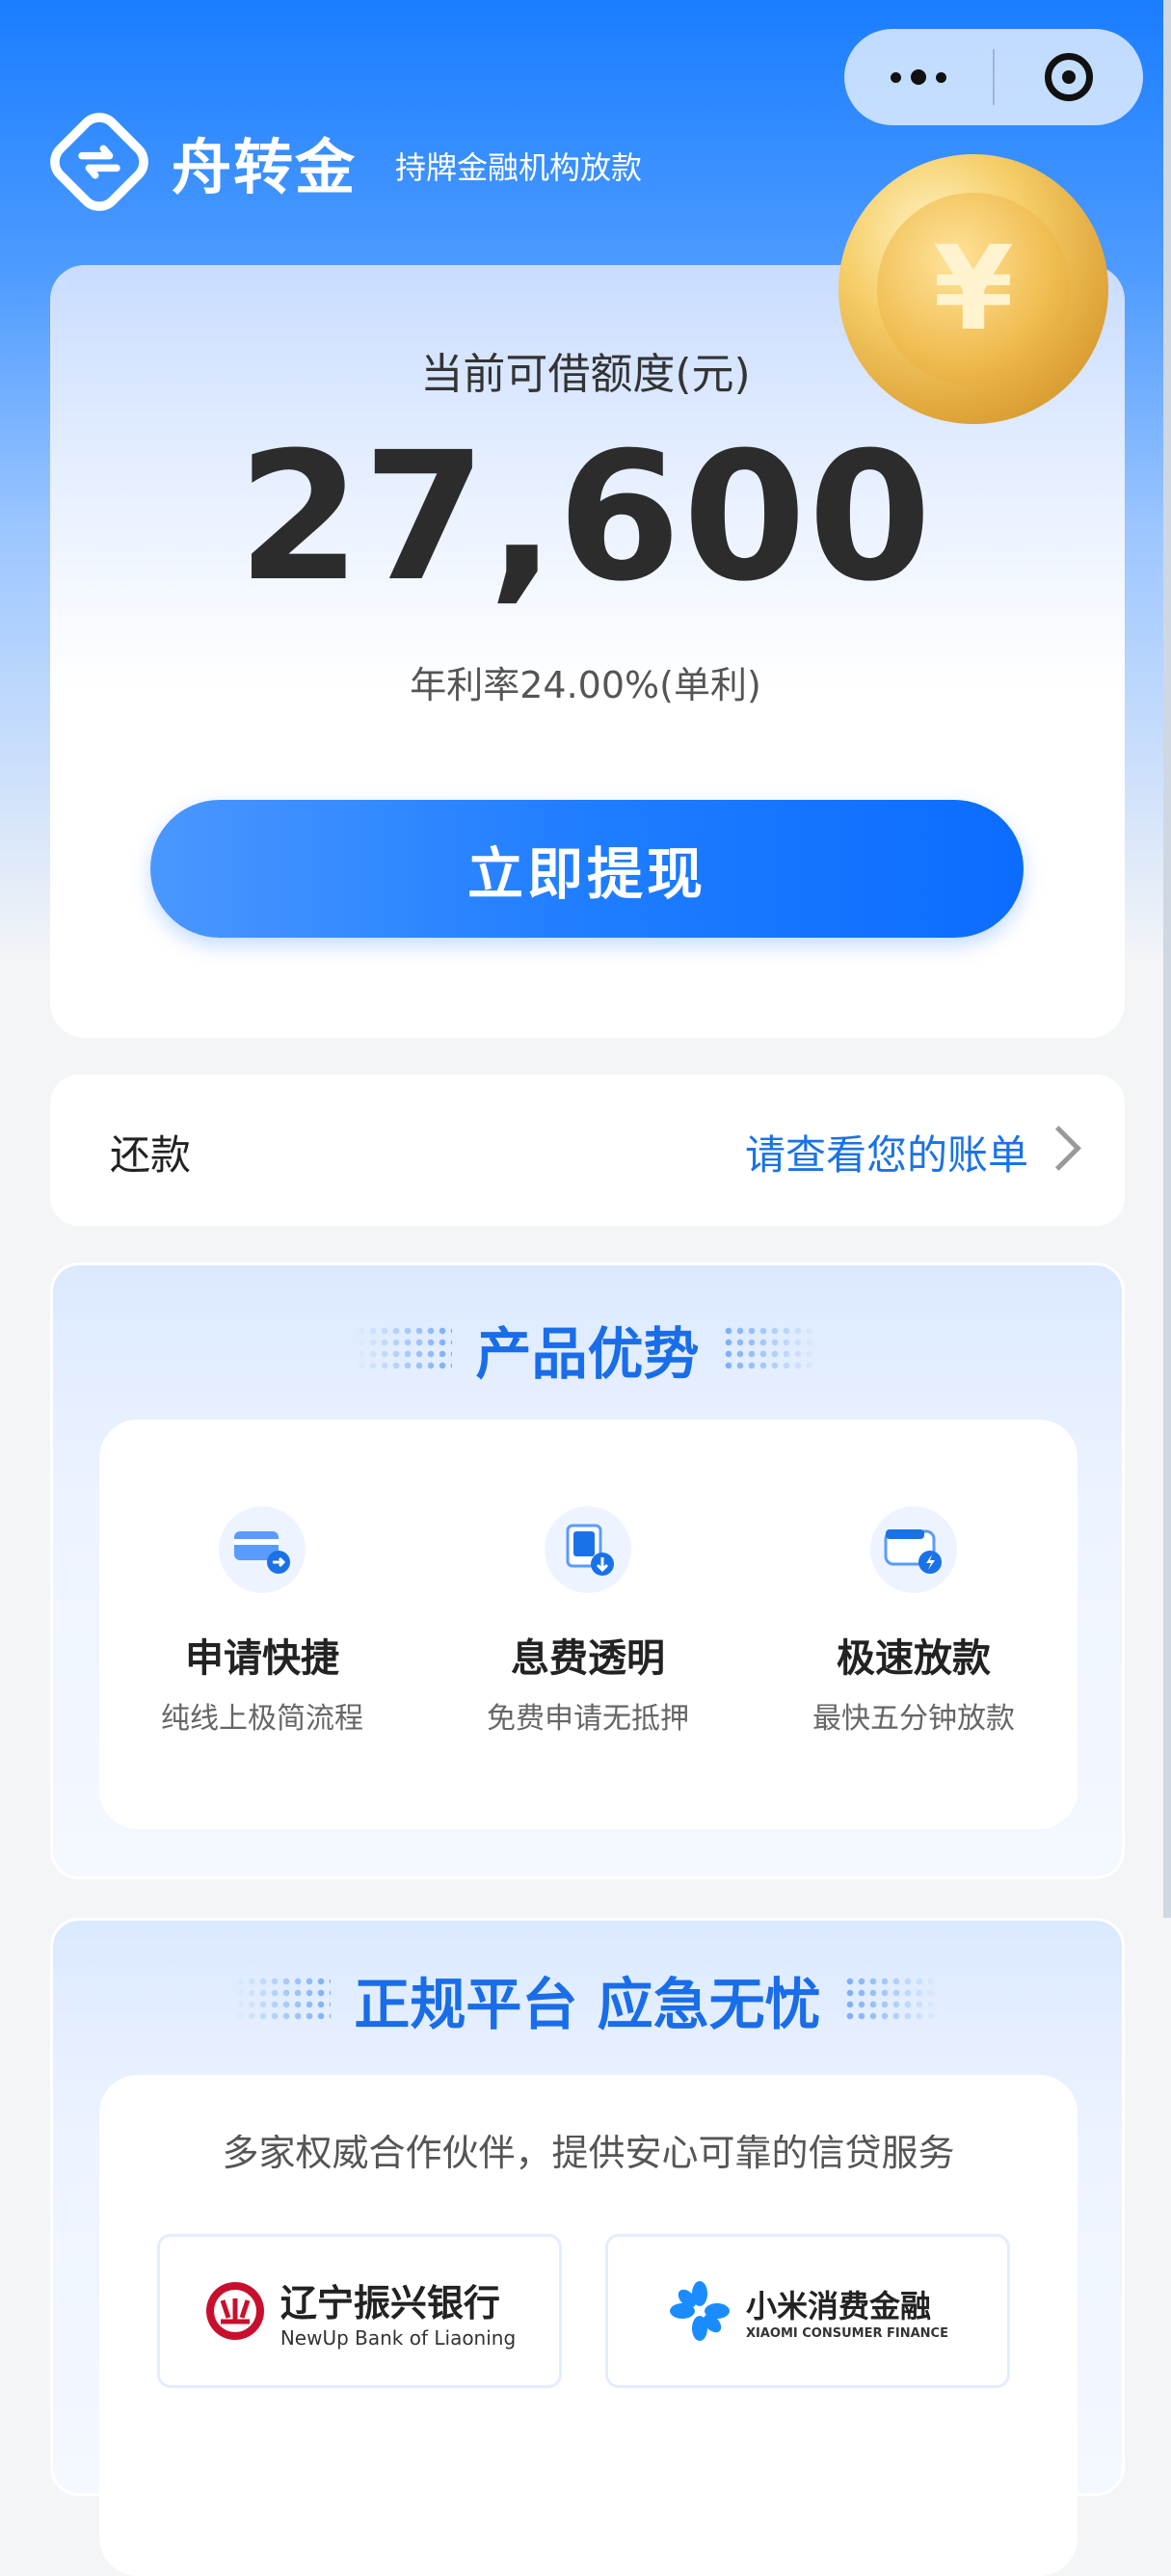 This screenshot has width=1171, height=2576. What do you see at coordinates (99, 162) in the screenshot?
I see `brand-logo-icon` at bounding box center [99, 162].